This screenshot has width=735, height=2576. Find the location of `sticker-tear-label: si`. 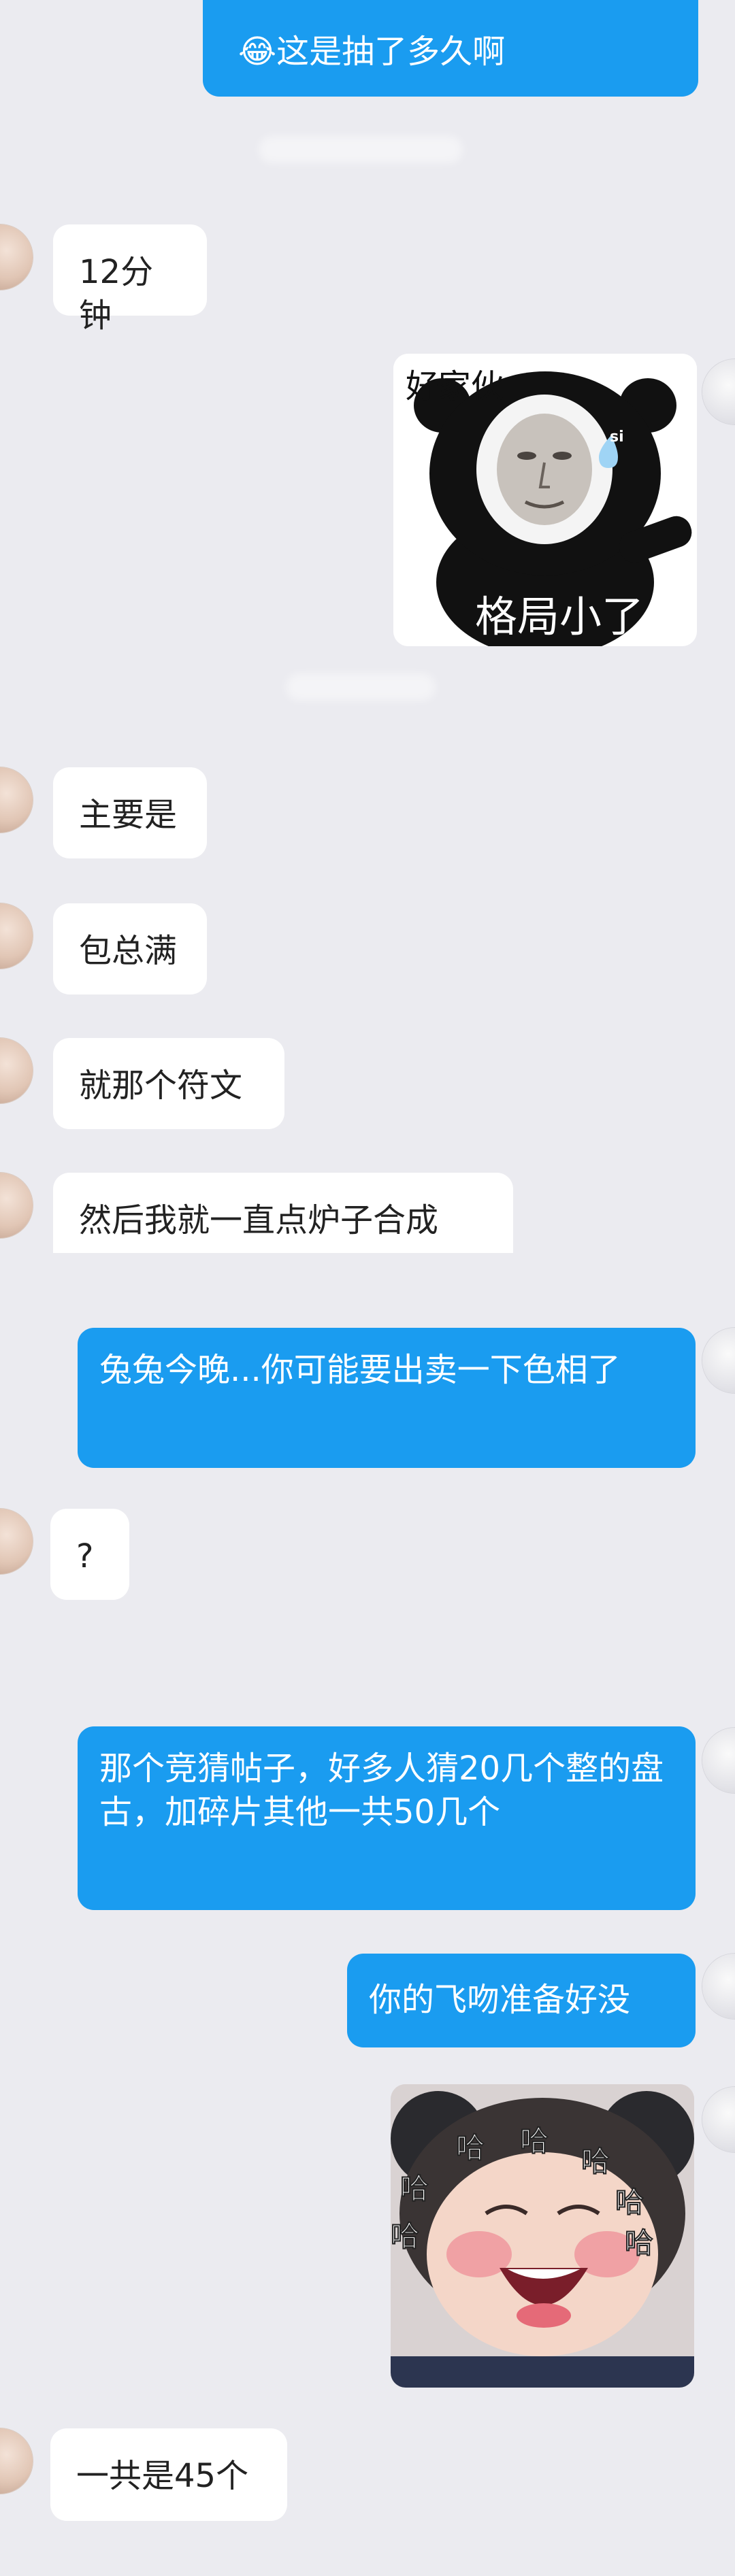

sticker-tear-label: si is located at coordinates (617, 437).